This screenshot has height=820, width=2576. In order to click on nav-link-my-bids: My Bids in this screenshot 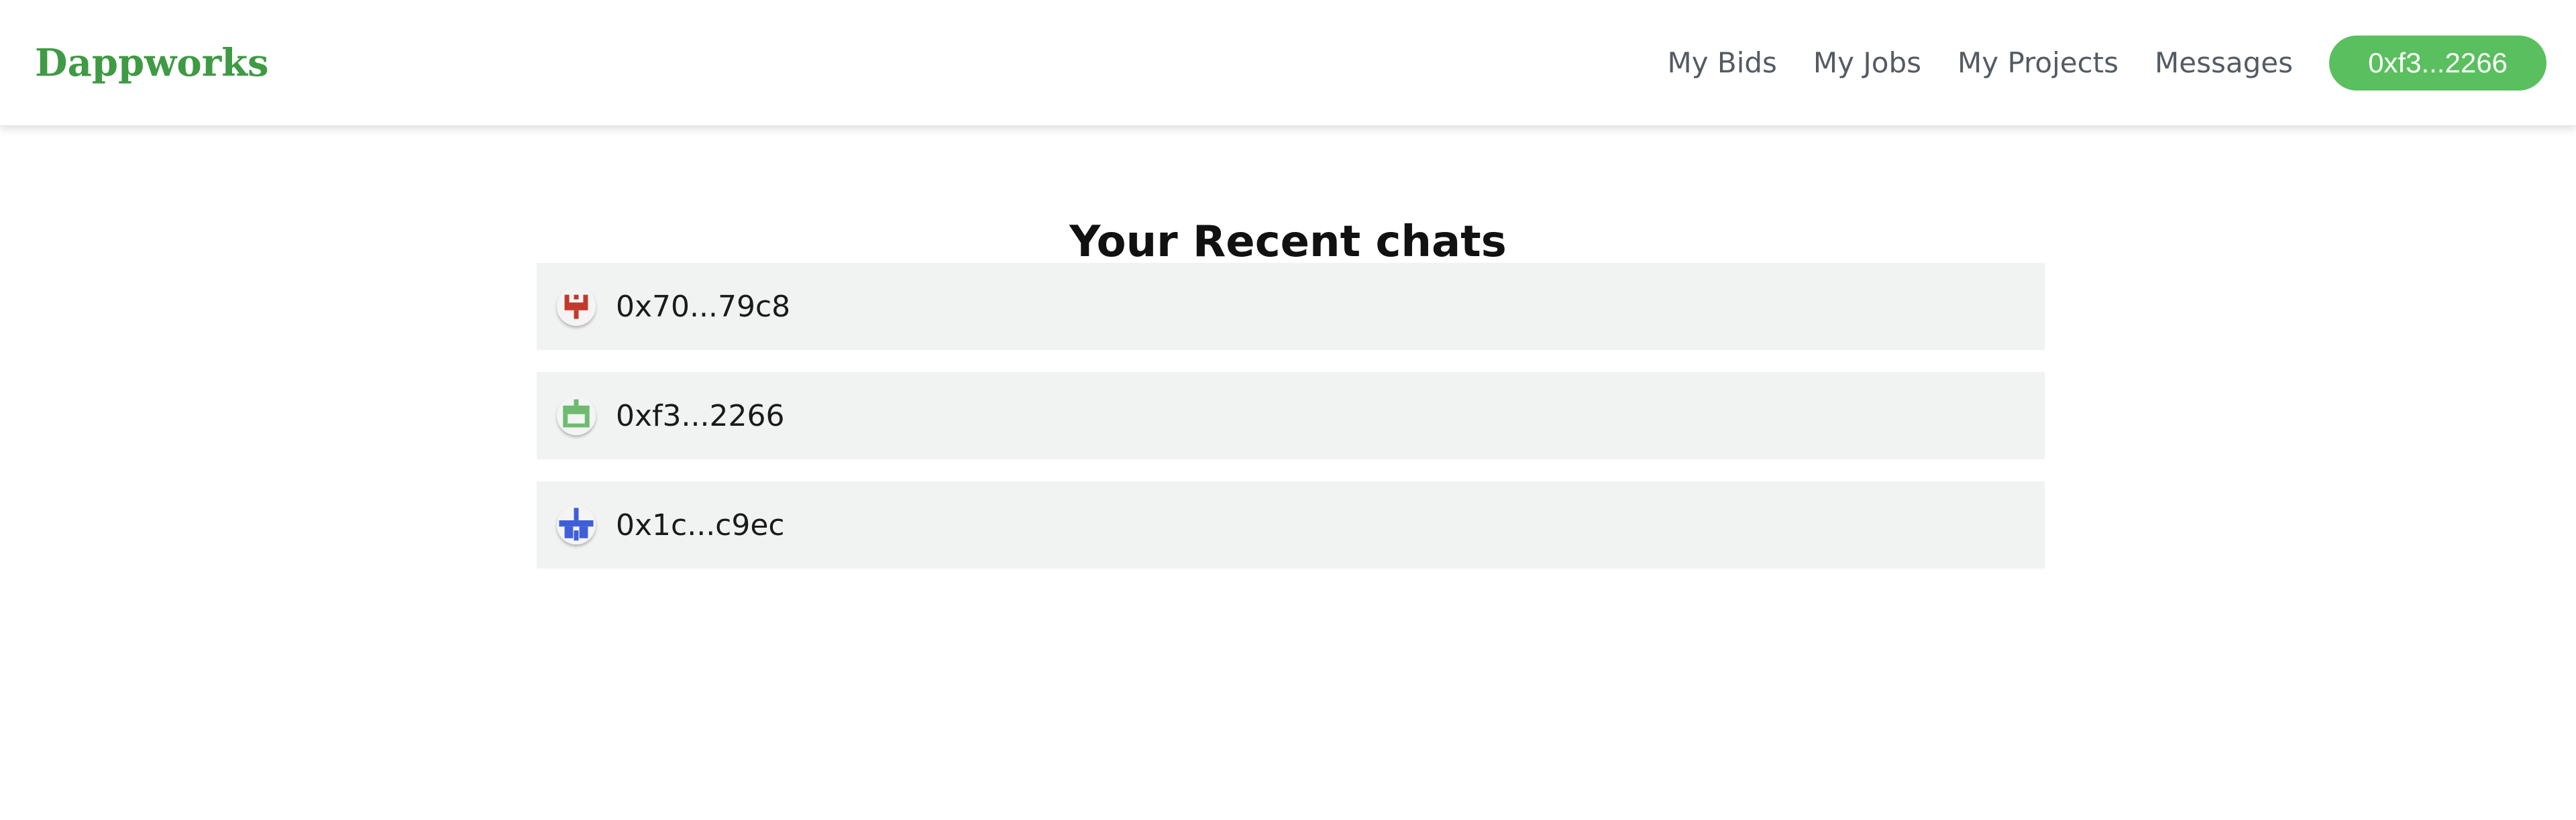, I will do `click(1721, 63)`.